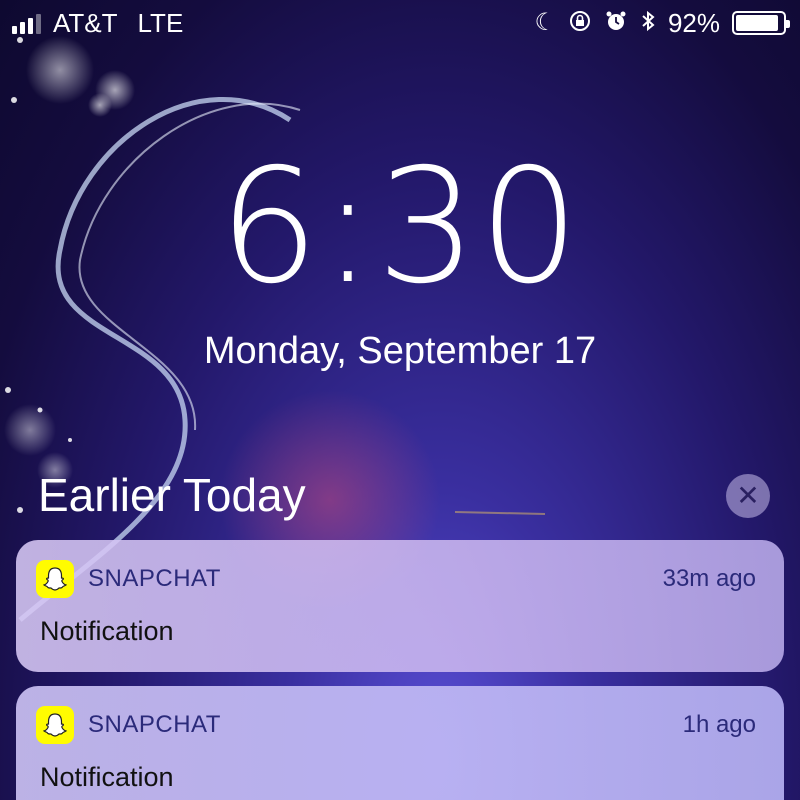 This screenshot has width=800, height=800. I want to click on status-bar-left: AT&T LTE, so click(97, 23).